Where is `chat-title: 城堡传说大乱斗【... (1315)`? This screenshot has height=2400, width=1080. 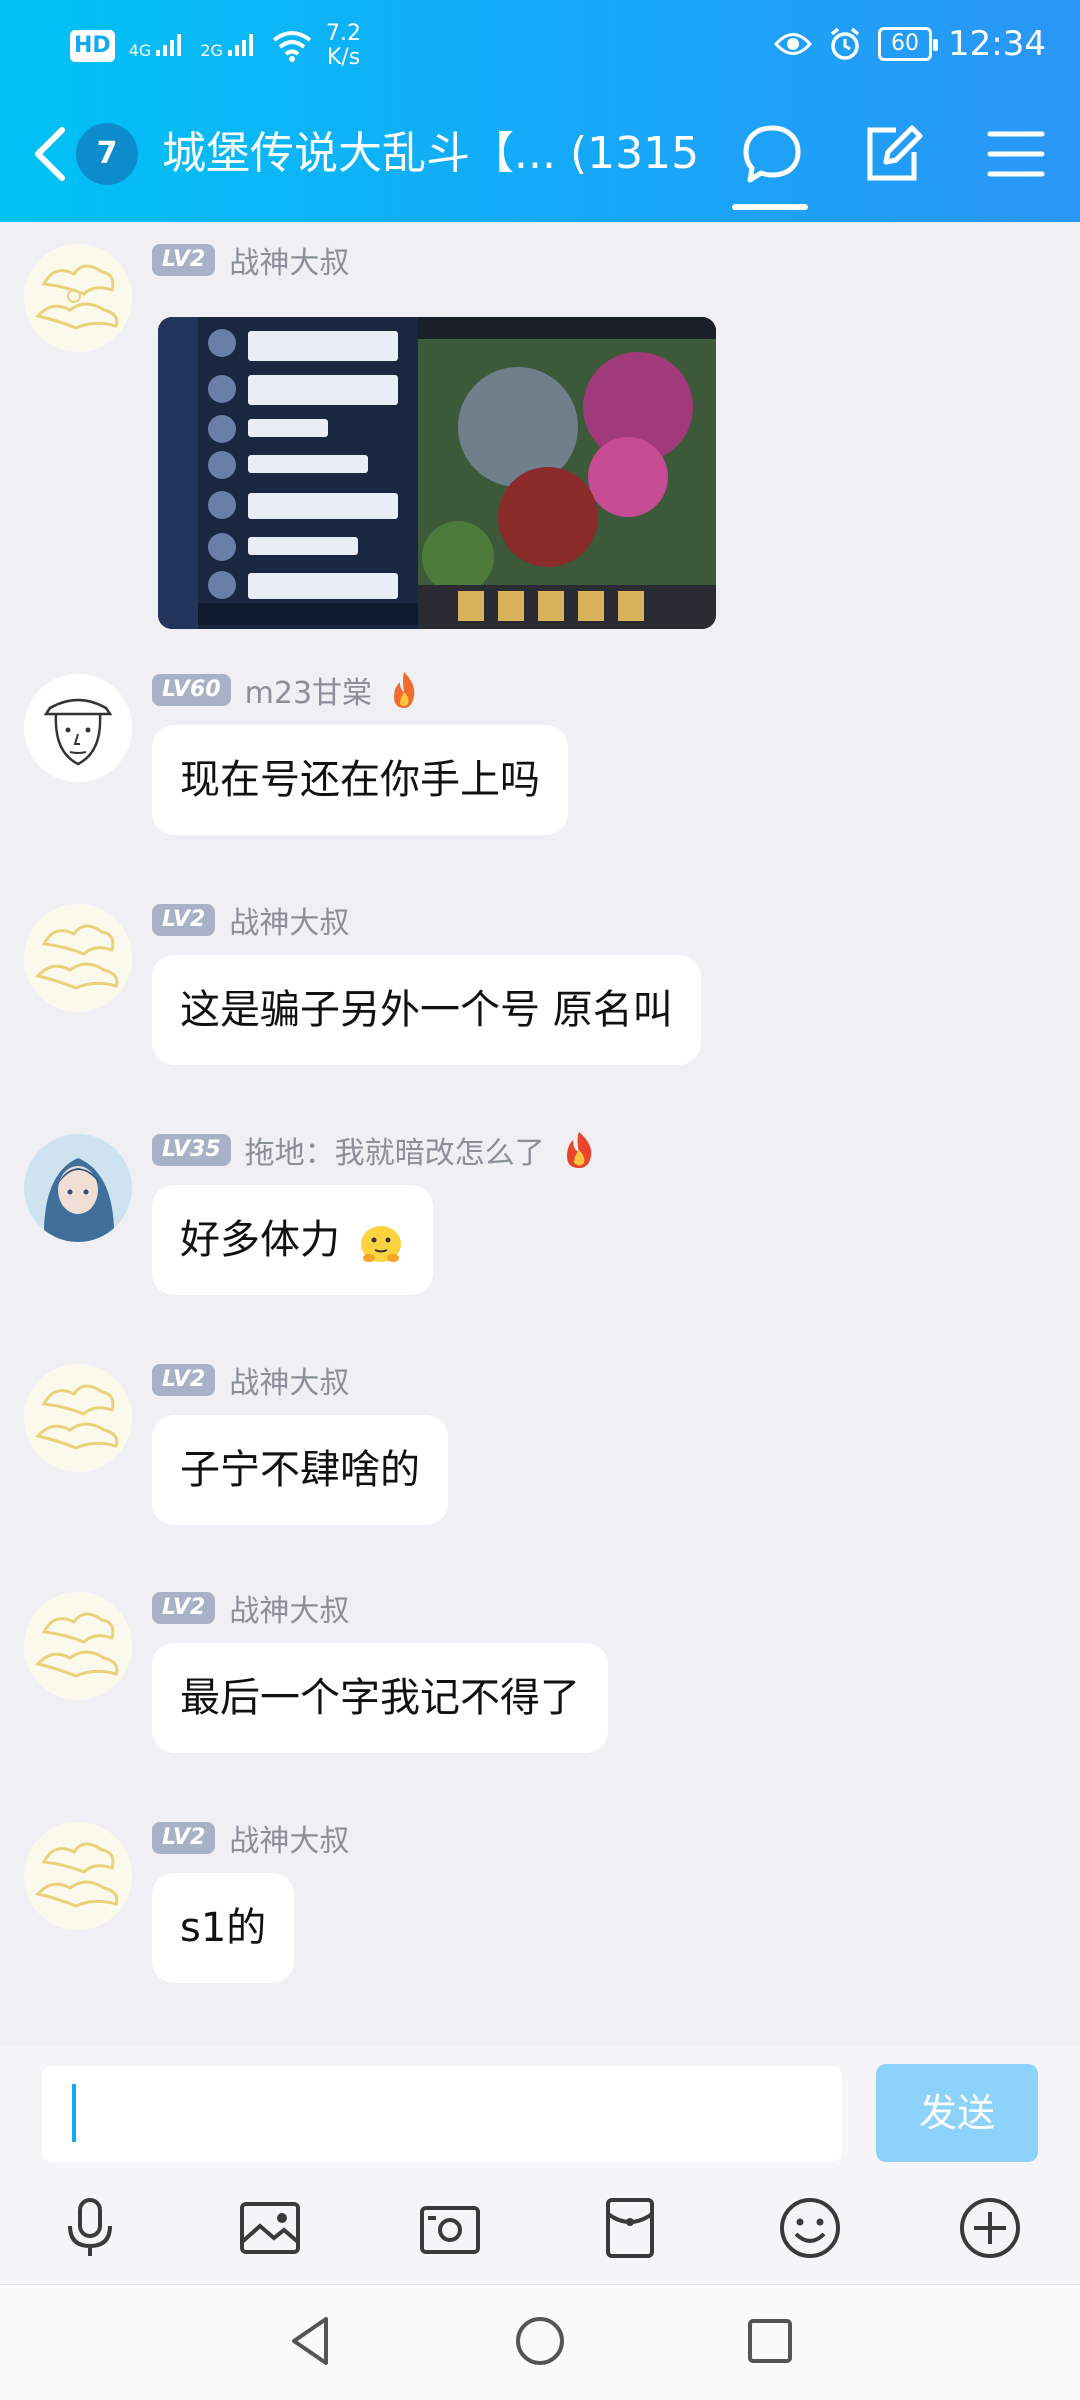
chat-title: 城堡传说大乱斗【... (1315) is located at coordinates (432, 154).